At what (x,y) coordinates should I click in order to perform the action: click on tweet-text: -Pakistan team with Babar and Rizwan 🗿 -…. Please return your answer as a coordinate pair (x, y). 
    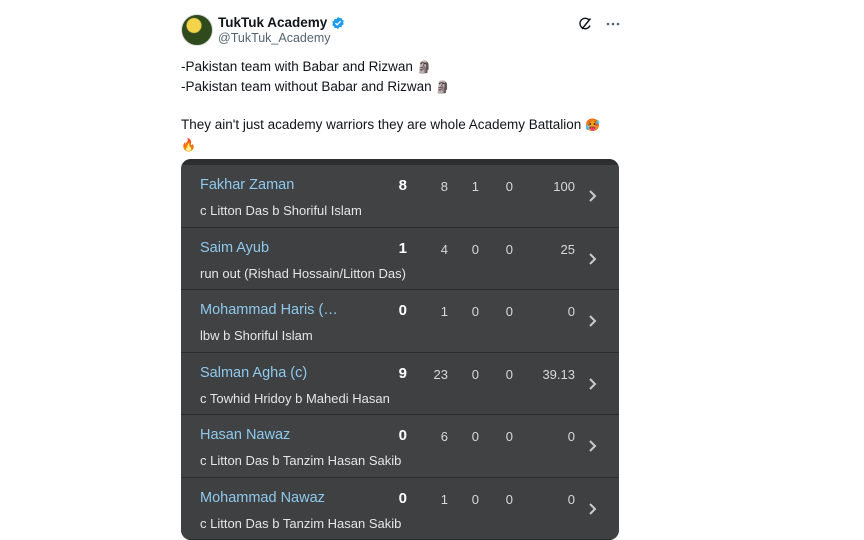
    Looking at the image, I should click on (401, 106).